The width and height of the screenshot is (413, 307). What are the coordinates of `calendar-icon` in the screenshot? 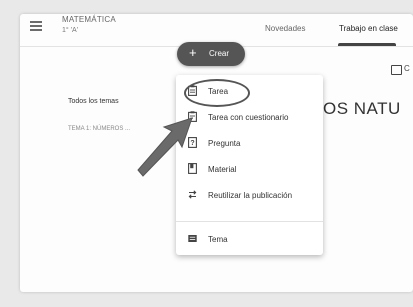 It's located at (396, 70).